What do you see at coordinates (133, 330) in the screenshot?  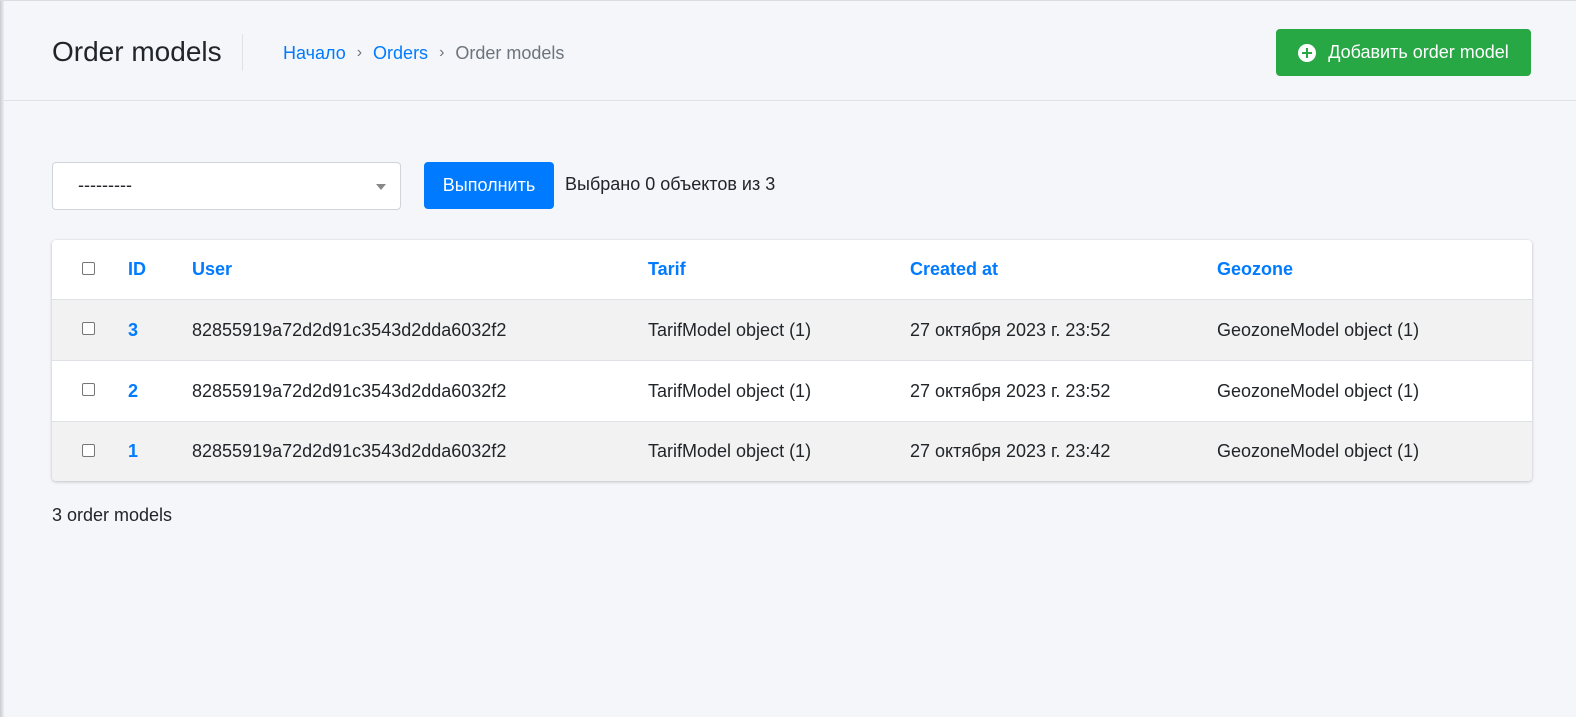 I see `row-id-link: 3` at bounding box center [133, 330].